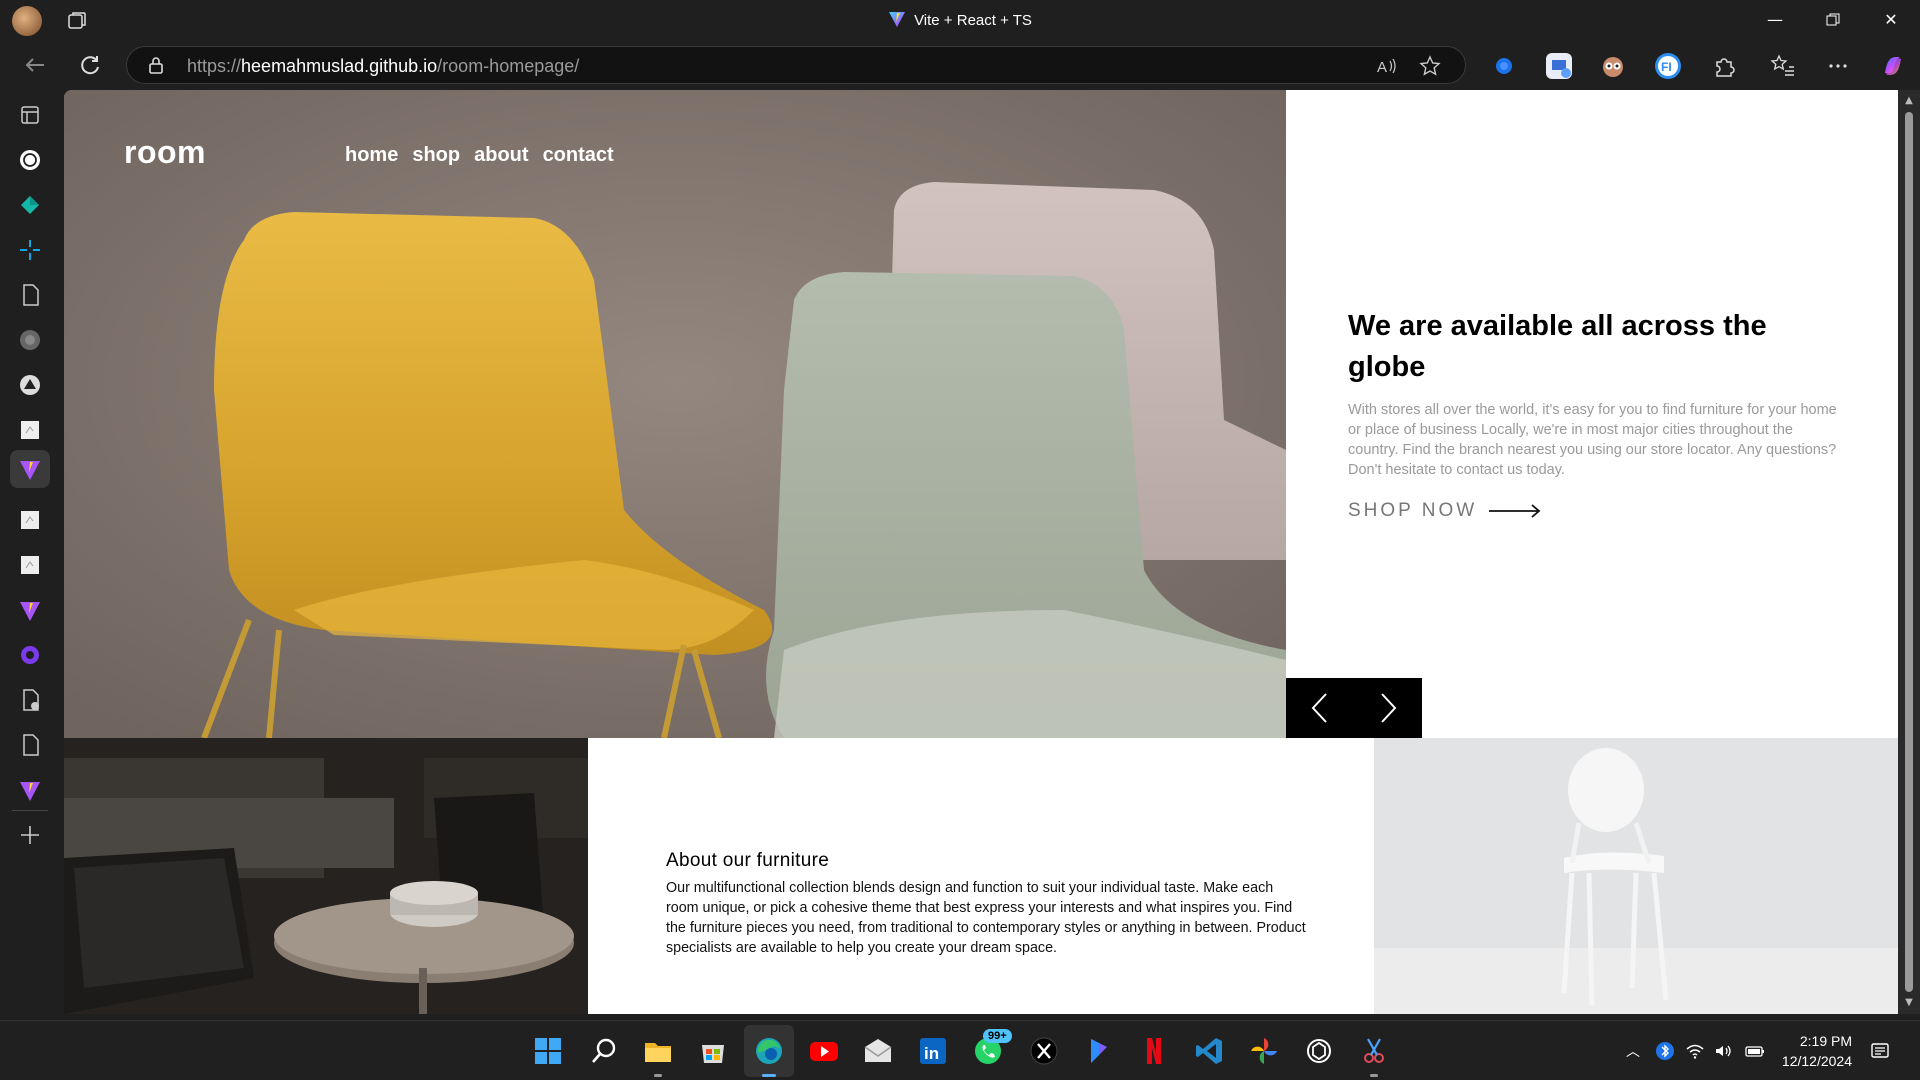 The image size is (1920, 1080). What do you see at coordinates (30, 340) in the screenshot?
I see `sidebar-grey-circle-icon` at bounding box center [30, 340].